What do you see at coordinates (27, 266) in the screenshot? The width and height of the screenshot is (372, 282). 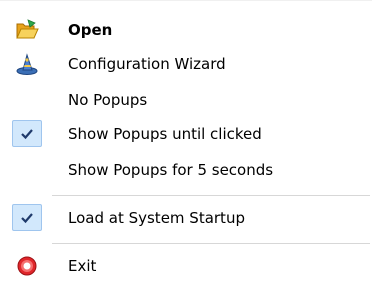 I see `exit-icon` at bounding box center [27, 266].